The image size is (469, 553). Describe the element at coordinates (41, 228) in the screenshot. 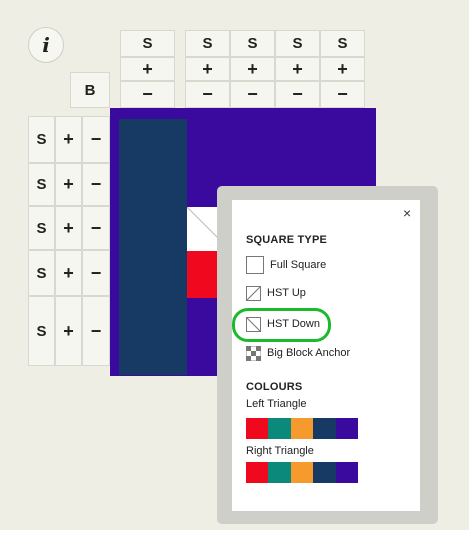

I see `row-3-size-button: S` at that location.